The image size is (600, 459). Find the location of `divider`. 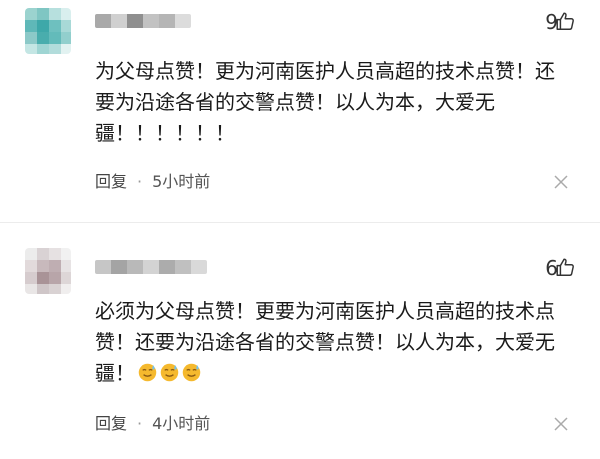

divider is located at coordinates (300, 222).